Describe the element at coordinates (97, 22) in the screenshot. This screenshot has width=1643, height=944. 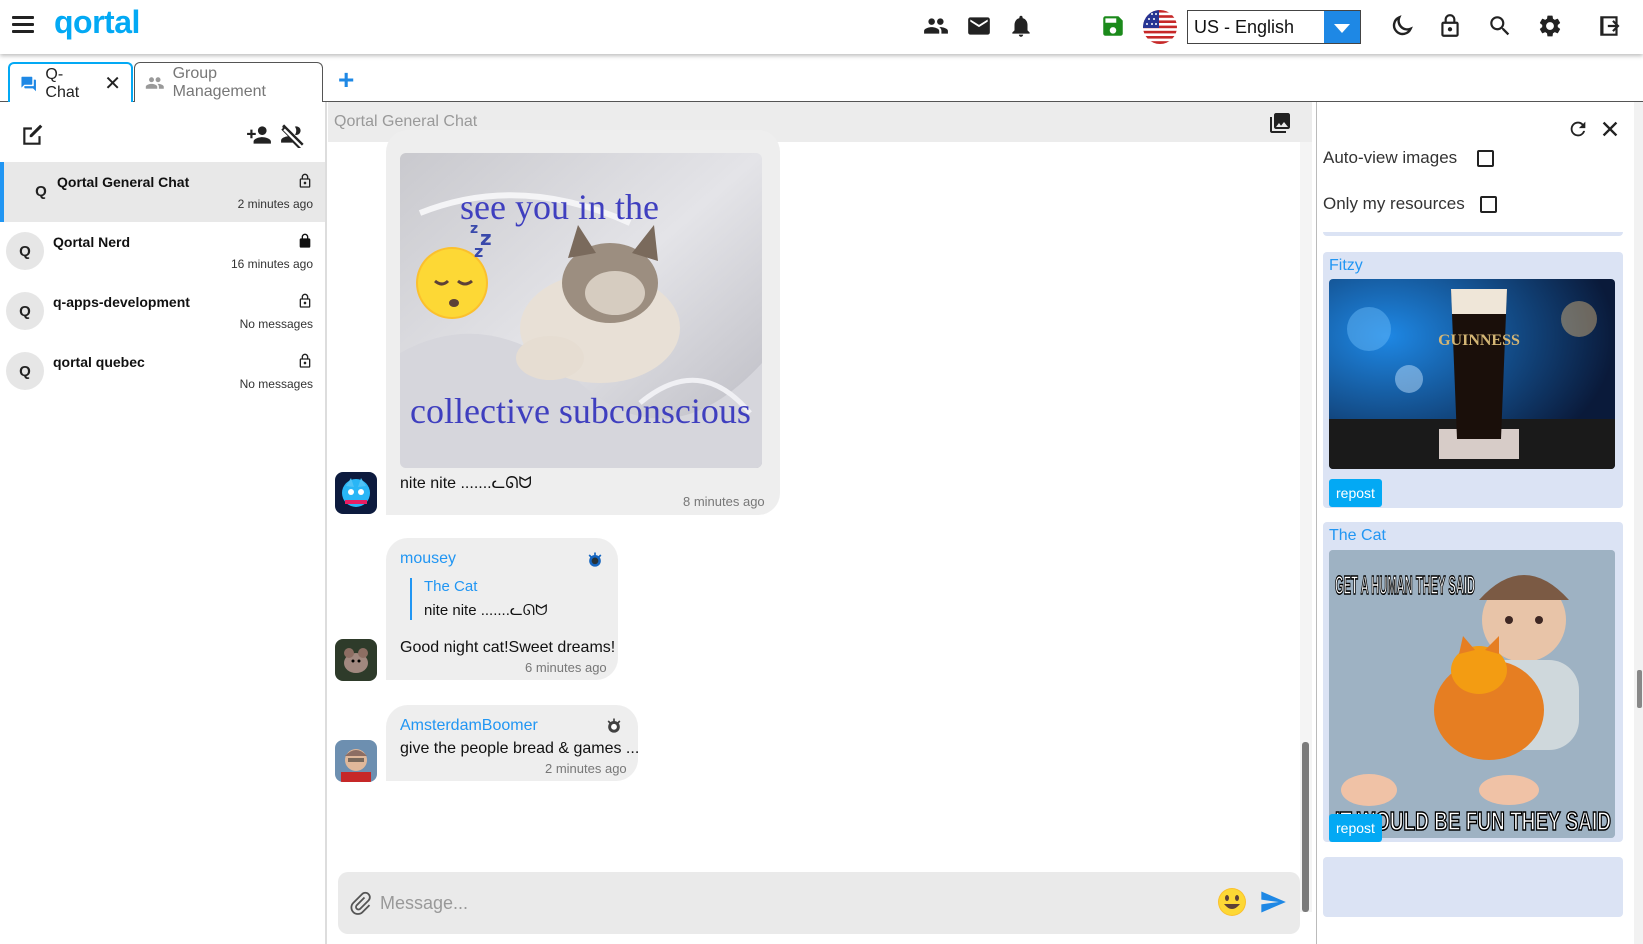
I see `app-logo: qortal` at that location.